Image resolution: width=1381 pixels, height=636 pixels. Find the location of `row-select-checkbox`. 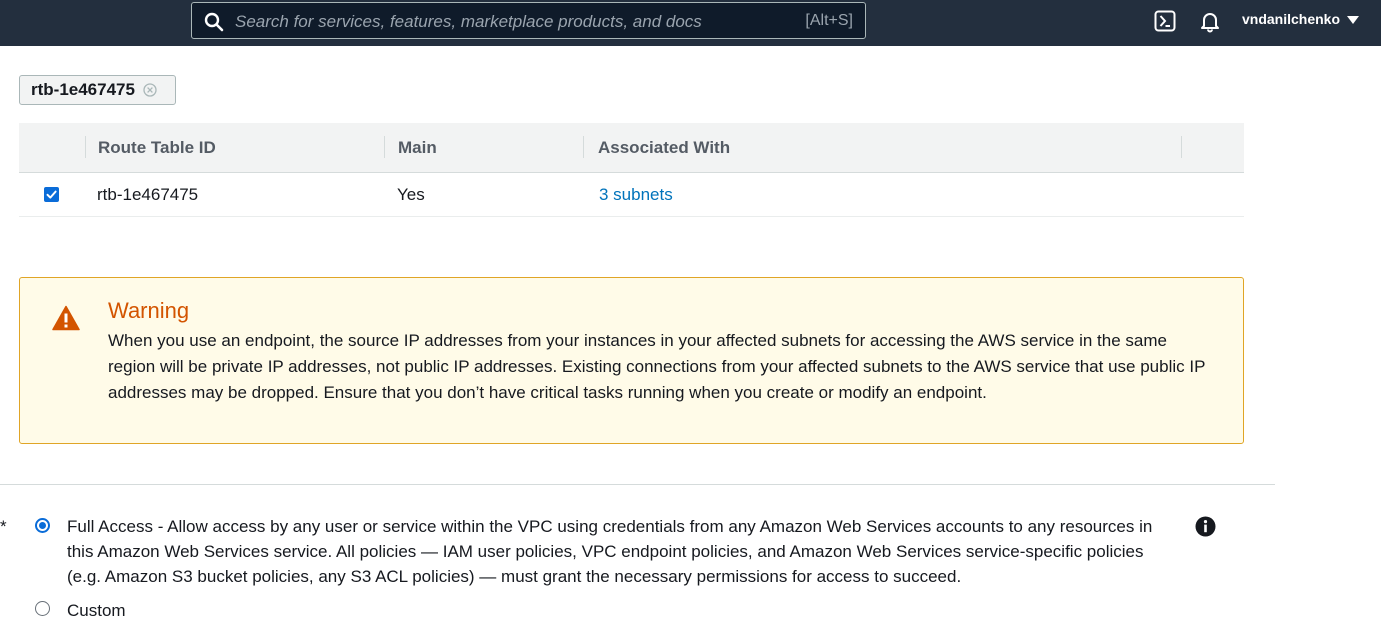

row-select-checkbox is located at coordinates (51, 194).